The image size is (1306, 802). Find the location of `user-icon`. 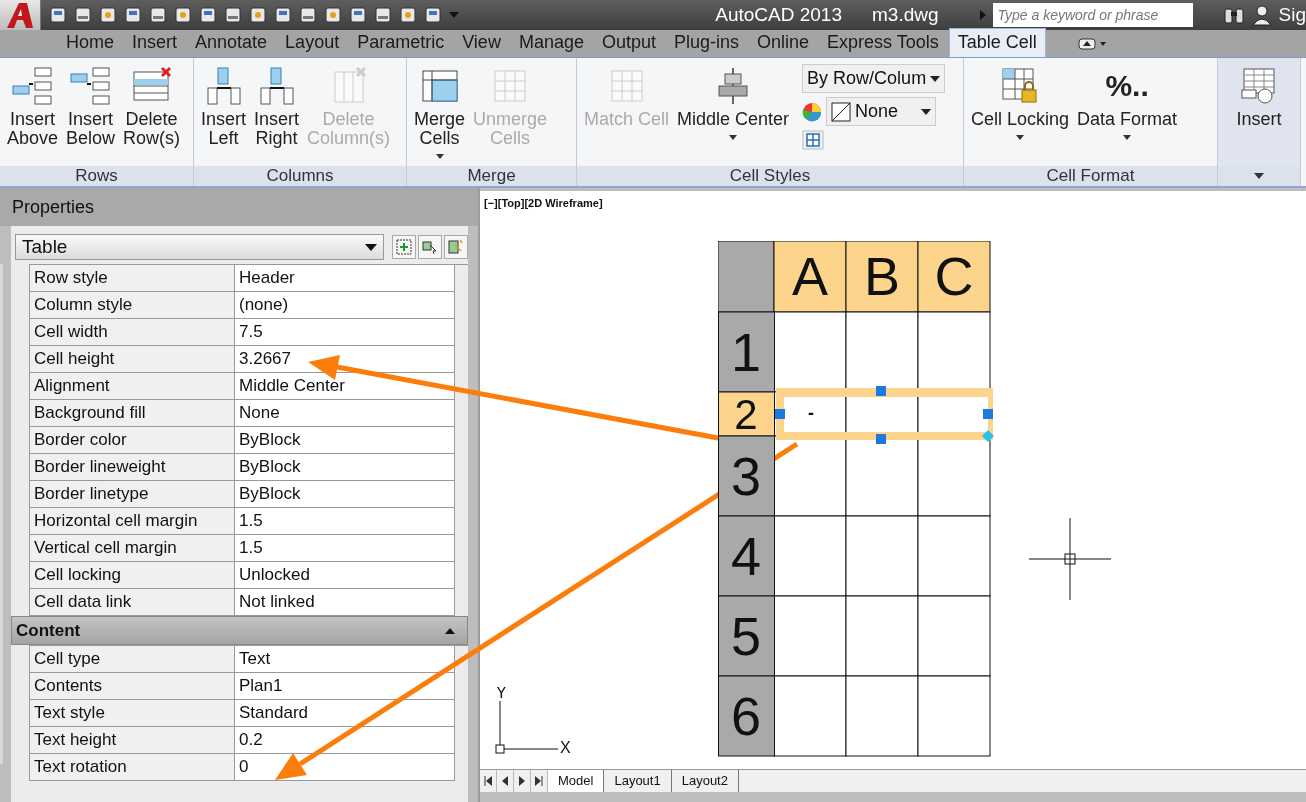

user-icon is located at coordinates (1261, 15).